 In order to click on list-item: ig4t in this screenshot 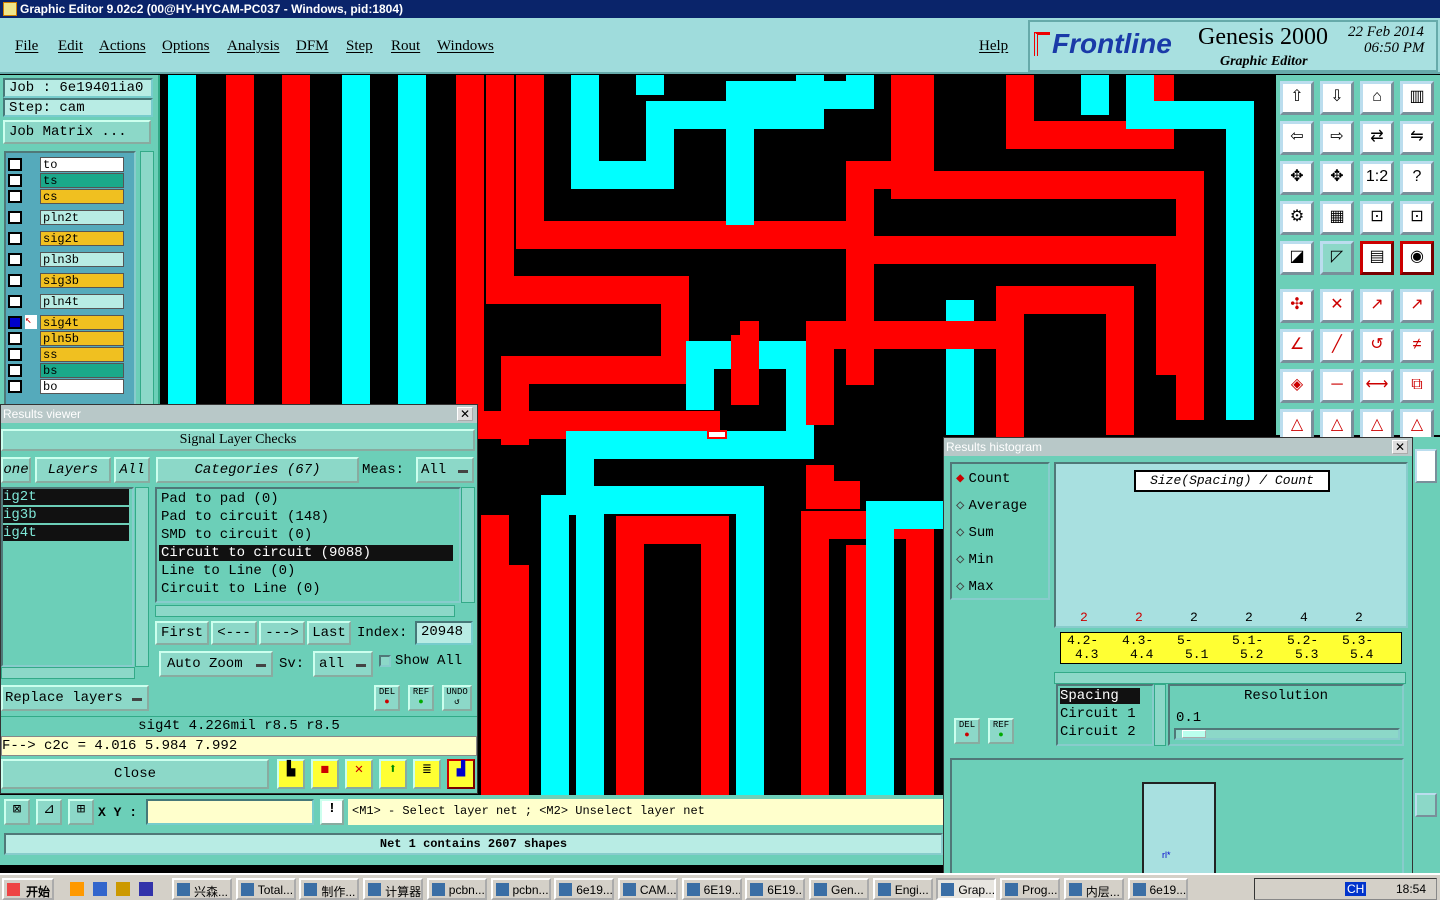, I will do `click(66, 533)`.